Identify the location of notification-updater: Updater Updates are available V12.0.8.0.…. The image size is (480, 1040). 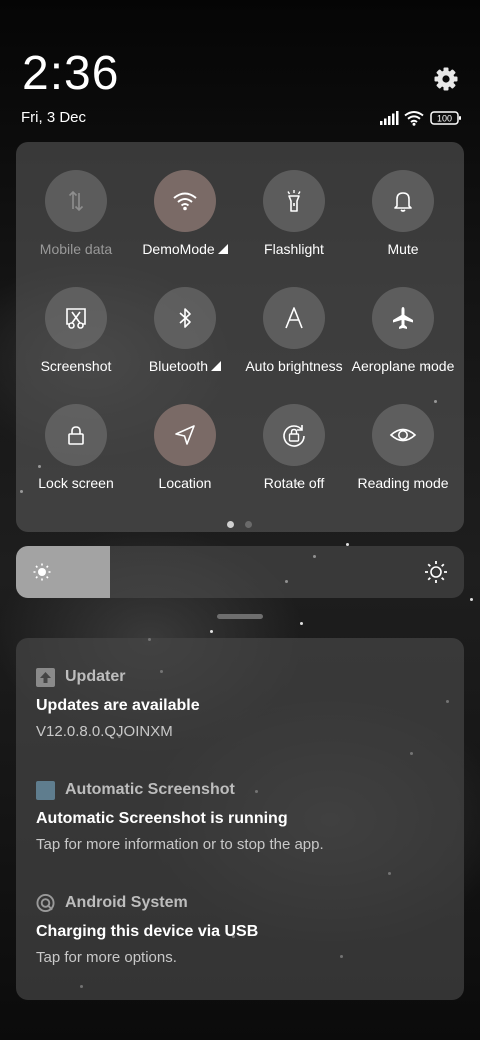
(240, 703).